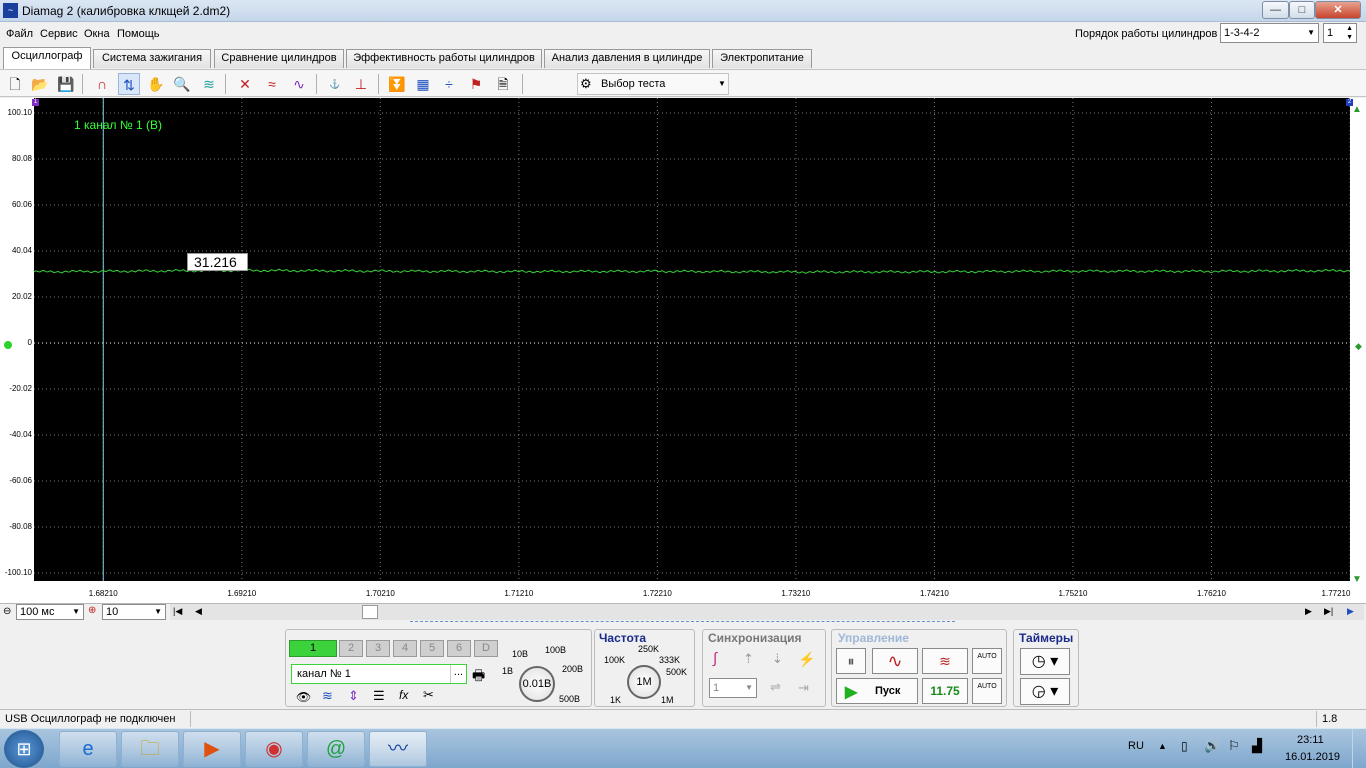 The width and height of the screenshot is (1366, 768). Describe the element at coordinates (129, 84) in the screenshot. I see `cursor-tool-icon: ⇅` at that location.